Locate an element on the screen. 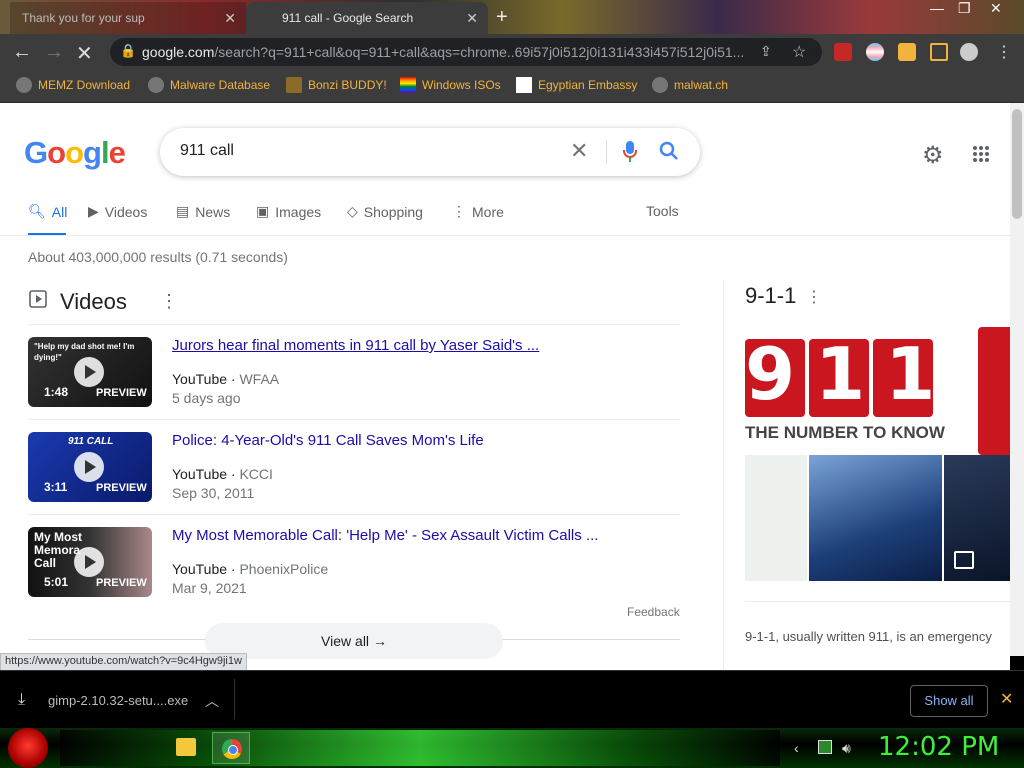  logo-911-text: 911 is located at coordinates (850, 374).